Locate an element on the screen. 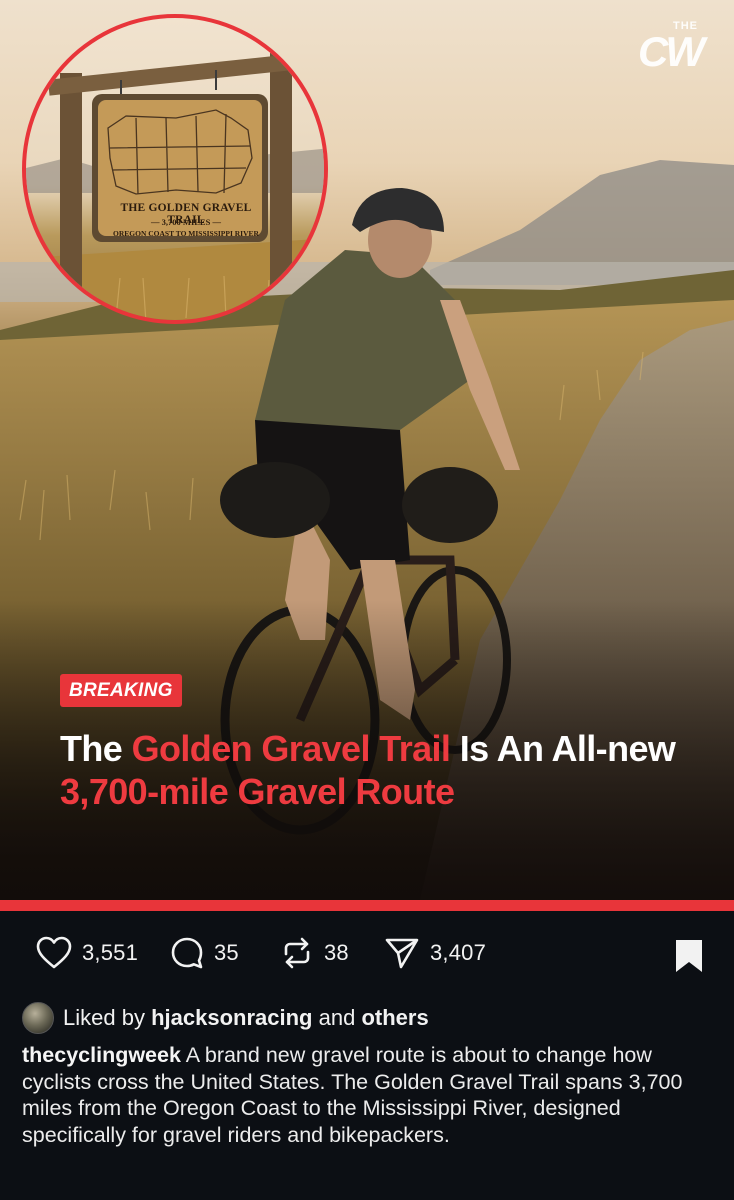 The width and height of the screenshot is (734, 1200). brand-logo: THE CW is located at coordinates (661, 47).